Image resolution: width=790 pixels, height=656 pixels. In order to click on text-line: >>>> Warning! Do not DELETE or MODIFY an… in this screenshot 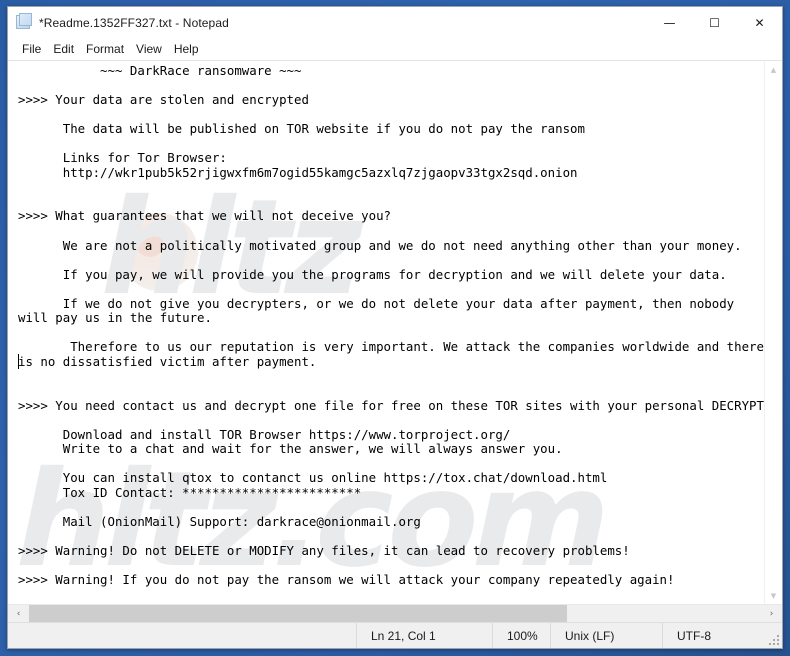, I will do `click(324, 551)`.